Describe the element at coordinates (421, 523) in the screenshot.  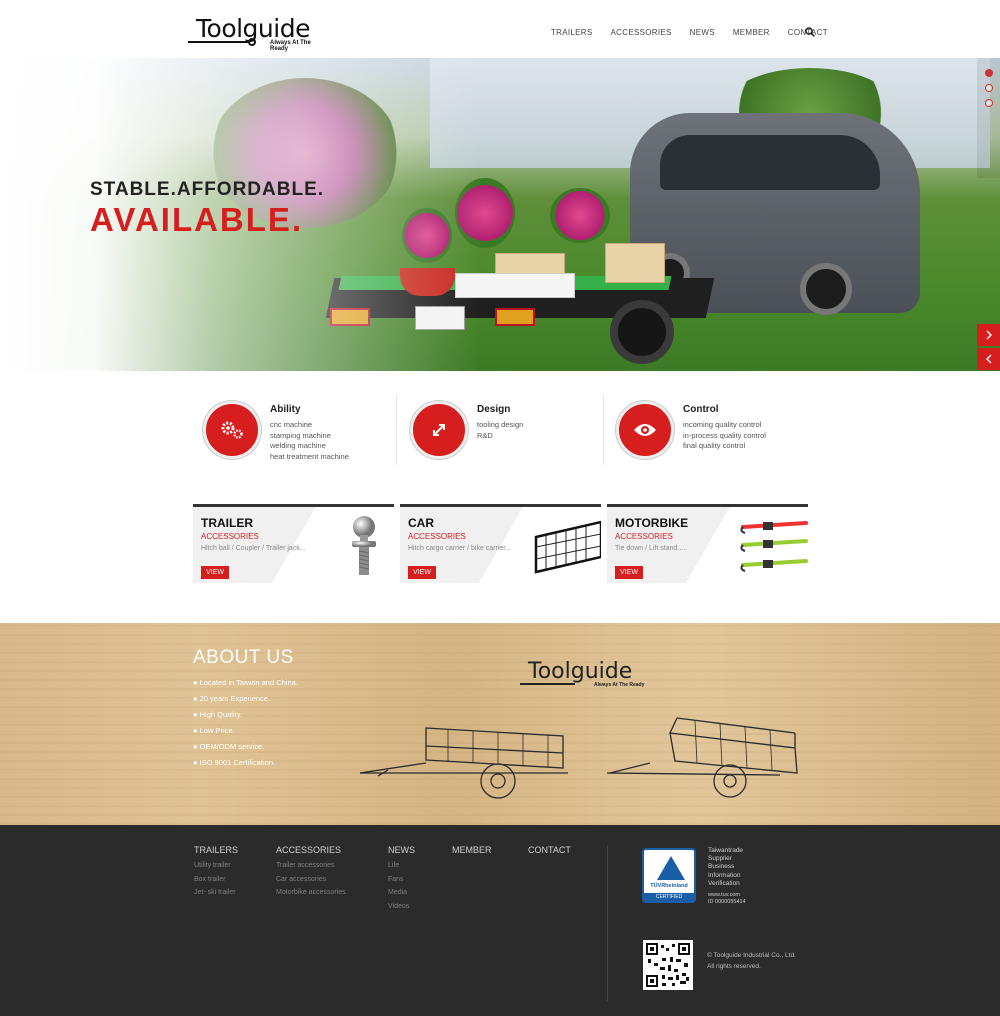
I see `card-title: CAR` at that location.